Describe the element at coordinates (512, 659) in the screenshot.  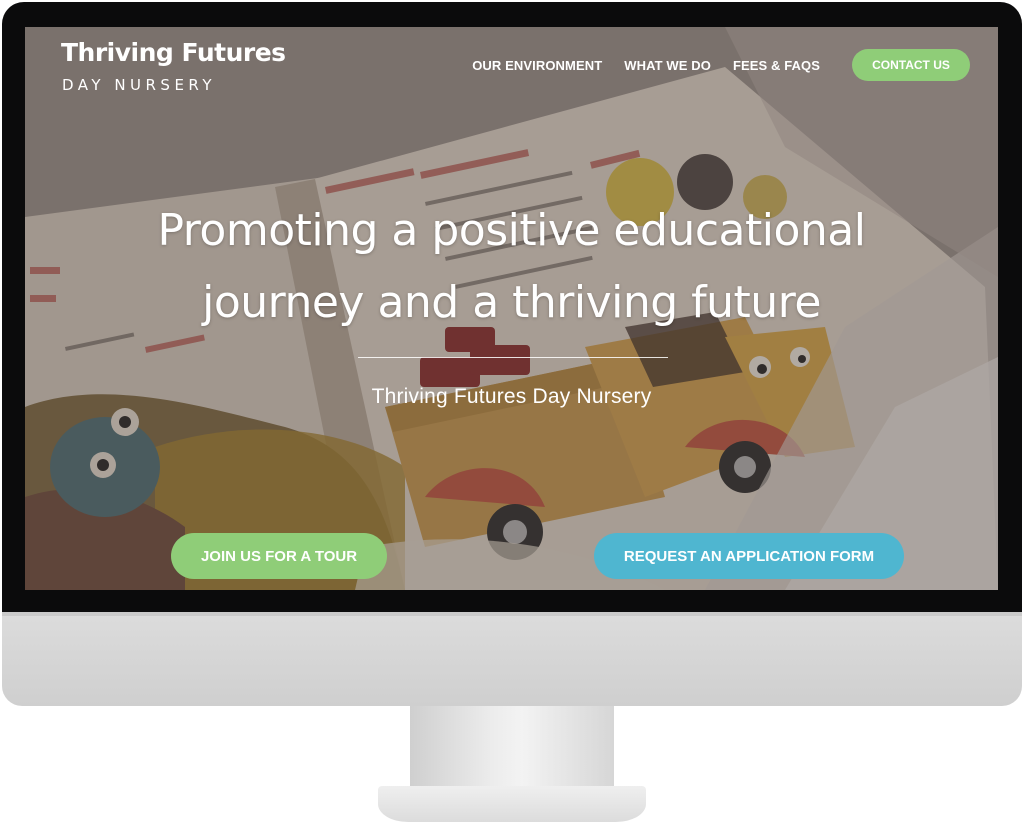
I see `monitor-chin` at that location.